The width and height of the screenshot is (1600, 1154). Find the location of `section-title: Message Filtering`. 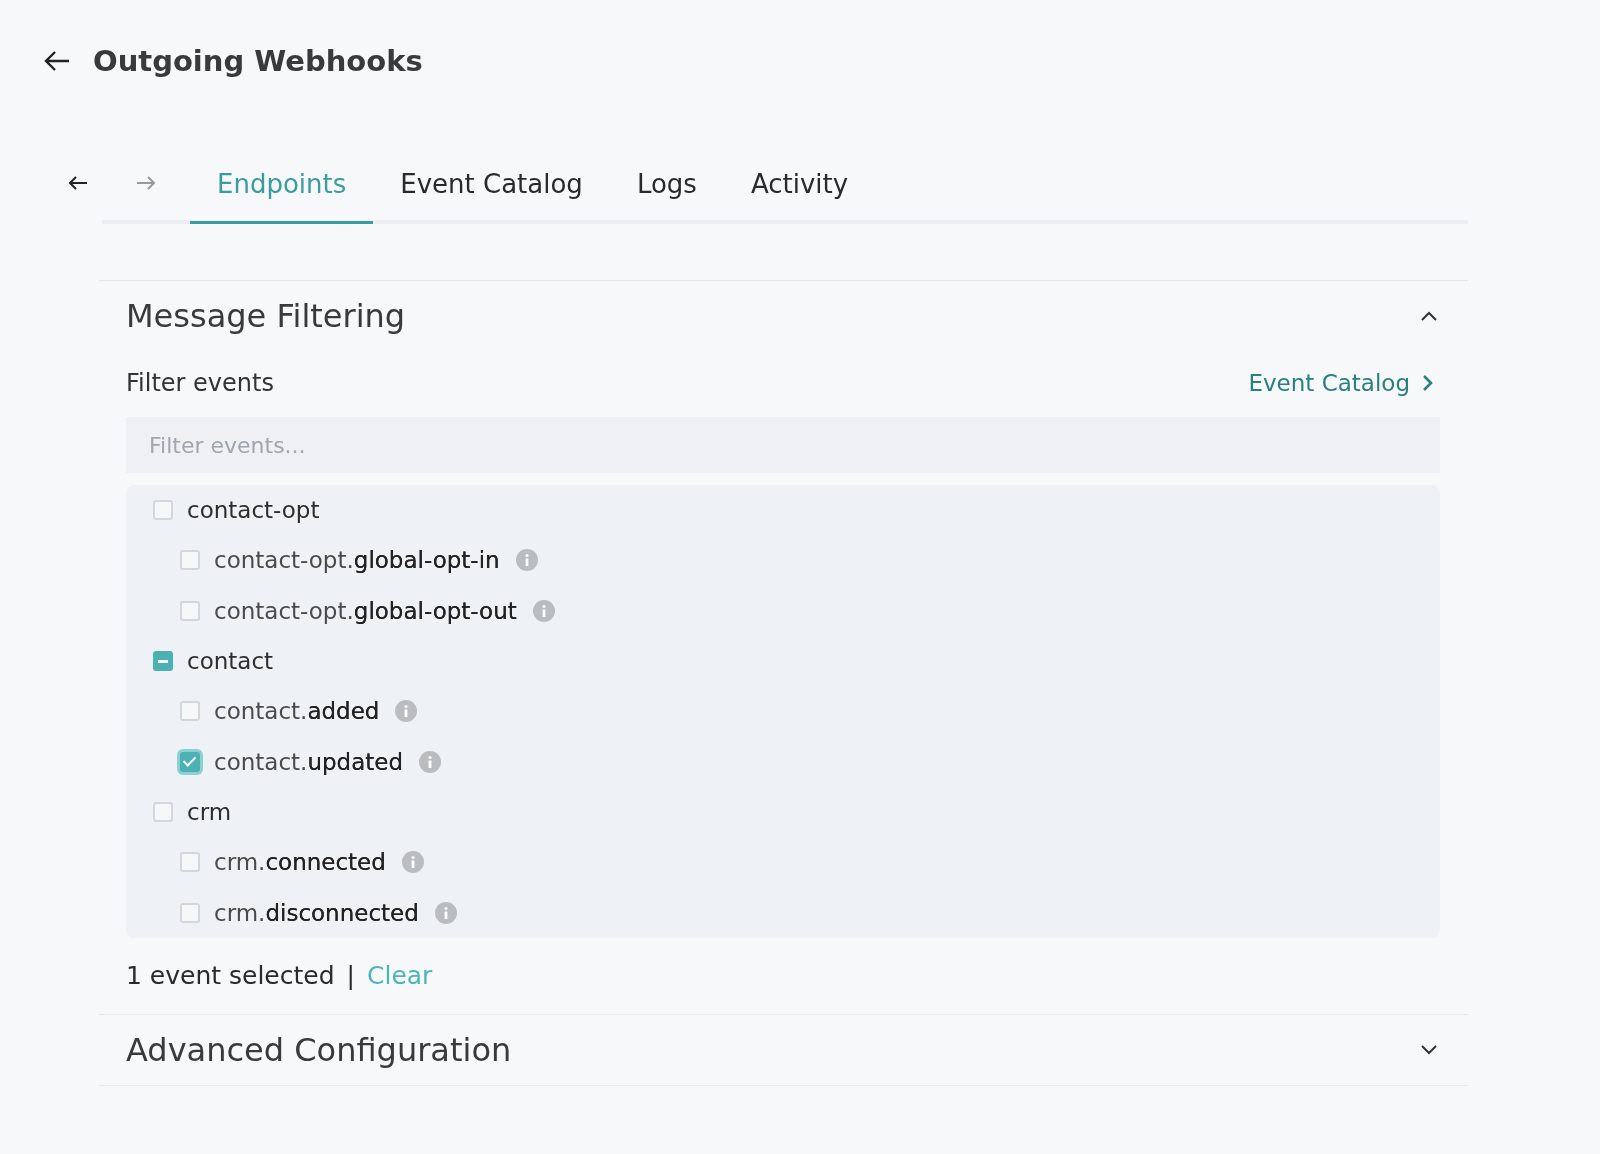

section-title: Message Filtering is located at coordinates (266, 316).